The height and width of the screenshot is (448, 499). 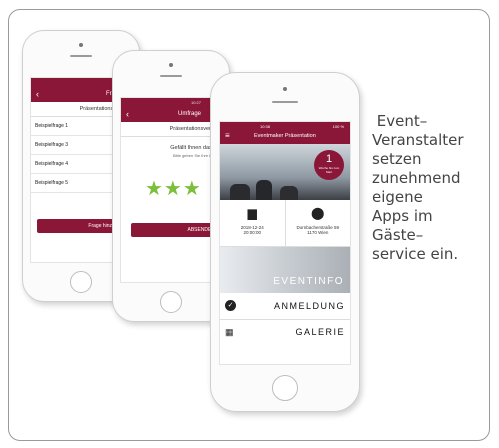 I want to click on countdown-number: 1, so click(x=329, y=159).